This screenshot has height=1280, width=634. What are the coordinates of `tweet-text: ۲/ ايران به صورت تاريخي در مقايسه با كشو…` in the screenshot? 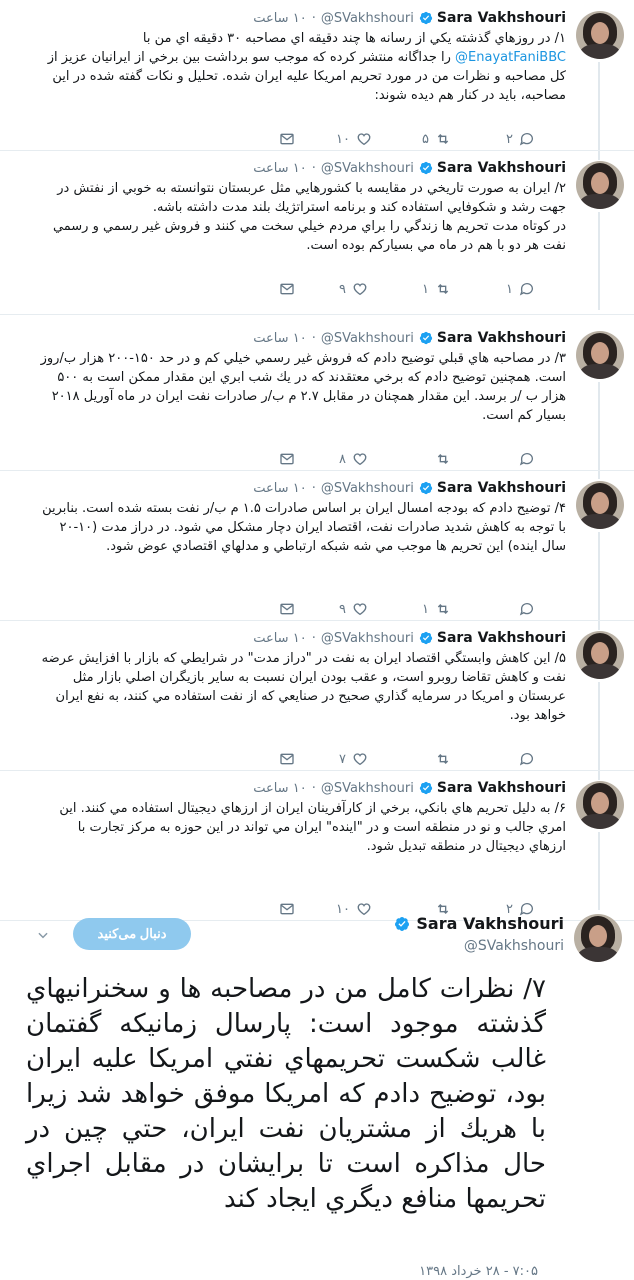 It's located at (309, 217).